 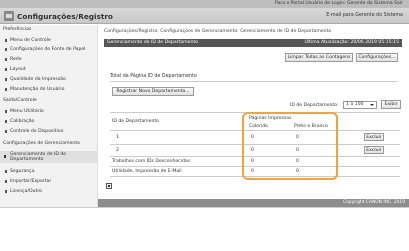 I want to click on section-divider, so click(x=254, y=81).